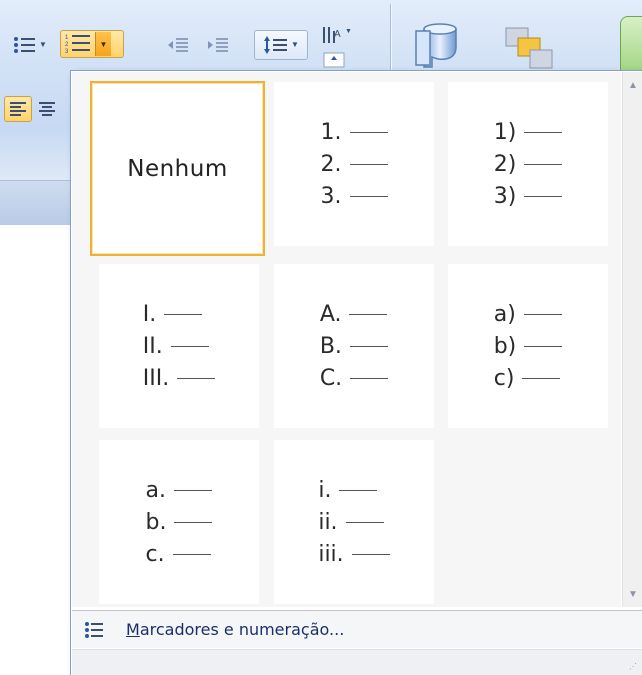 This screenshot has height=675, width=642. Describe the element at coordinates (354, 314) in the screenshot. I see `list-item: A.` at that location.